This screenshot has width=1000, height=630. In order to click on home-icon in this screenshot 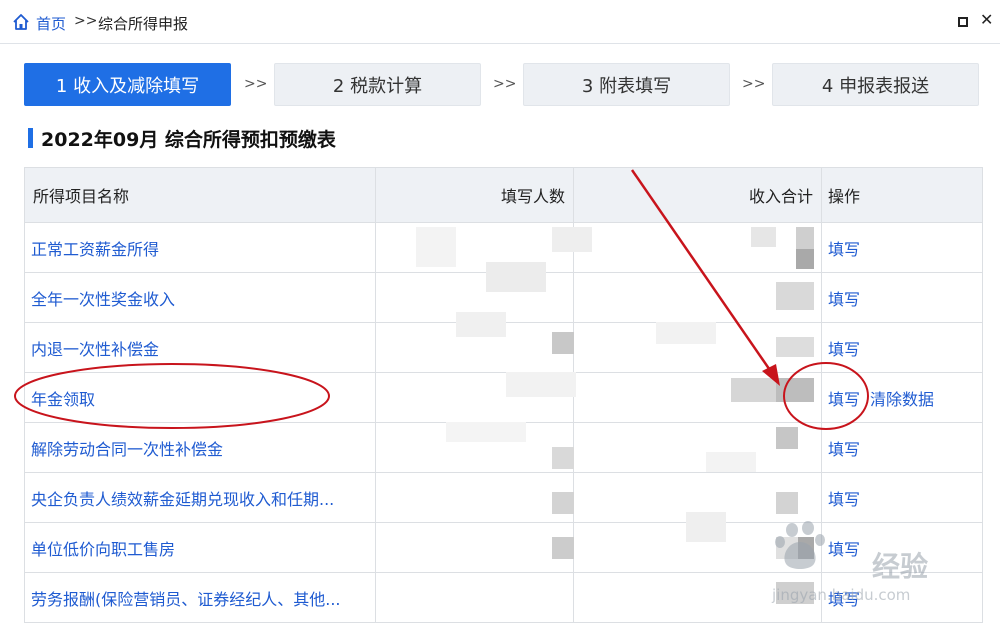, I will do `click(21, 22)`.